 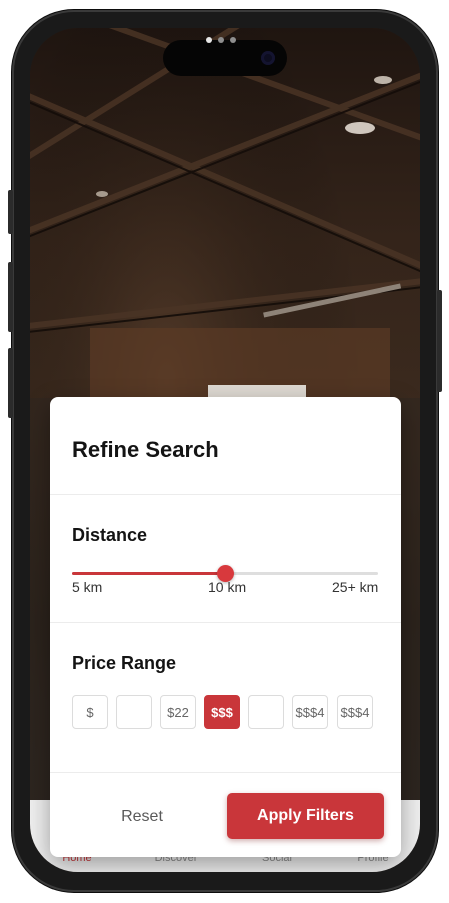 What do you see at coordinates (178, 712) in the screenshot?
I see `price-option: $22` at bounding box center [178, 712].